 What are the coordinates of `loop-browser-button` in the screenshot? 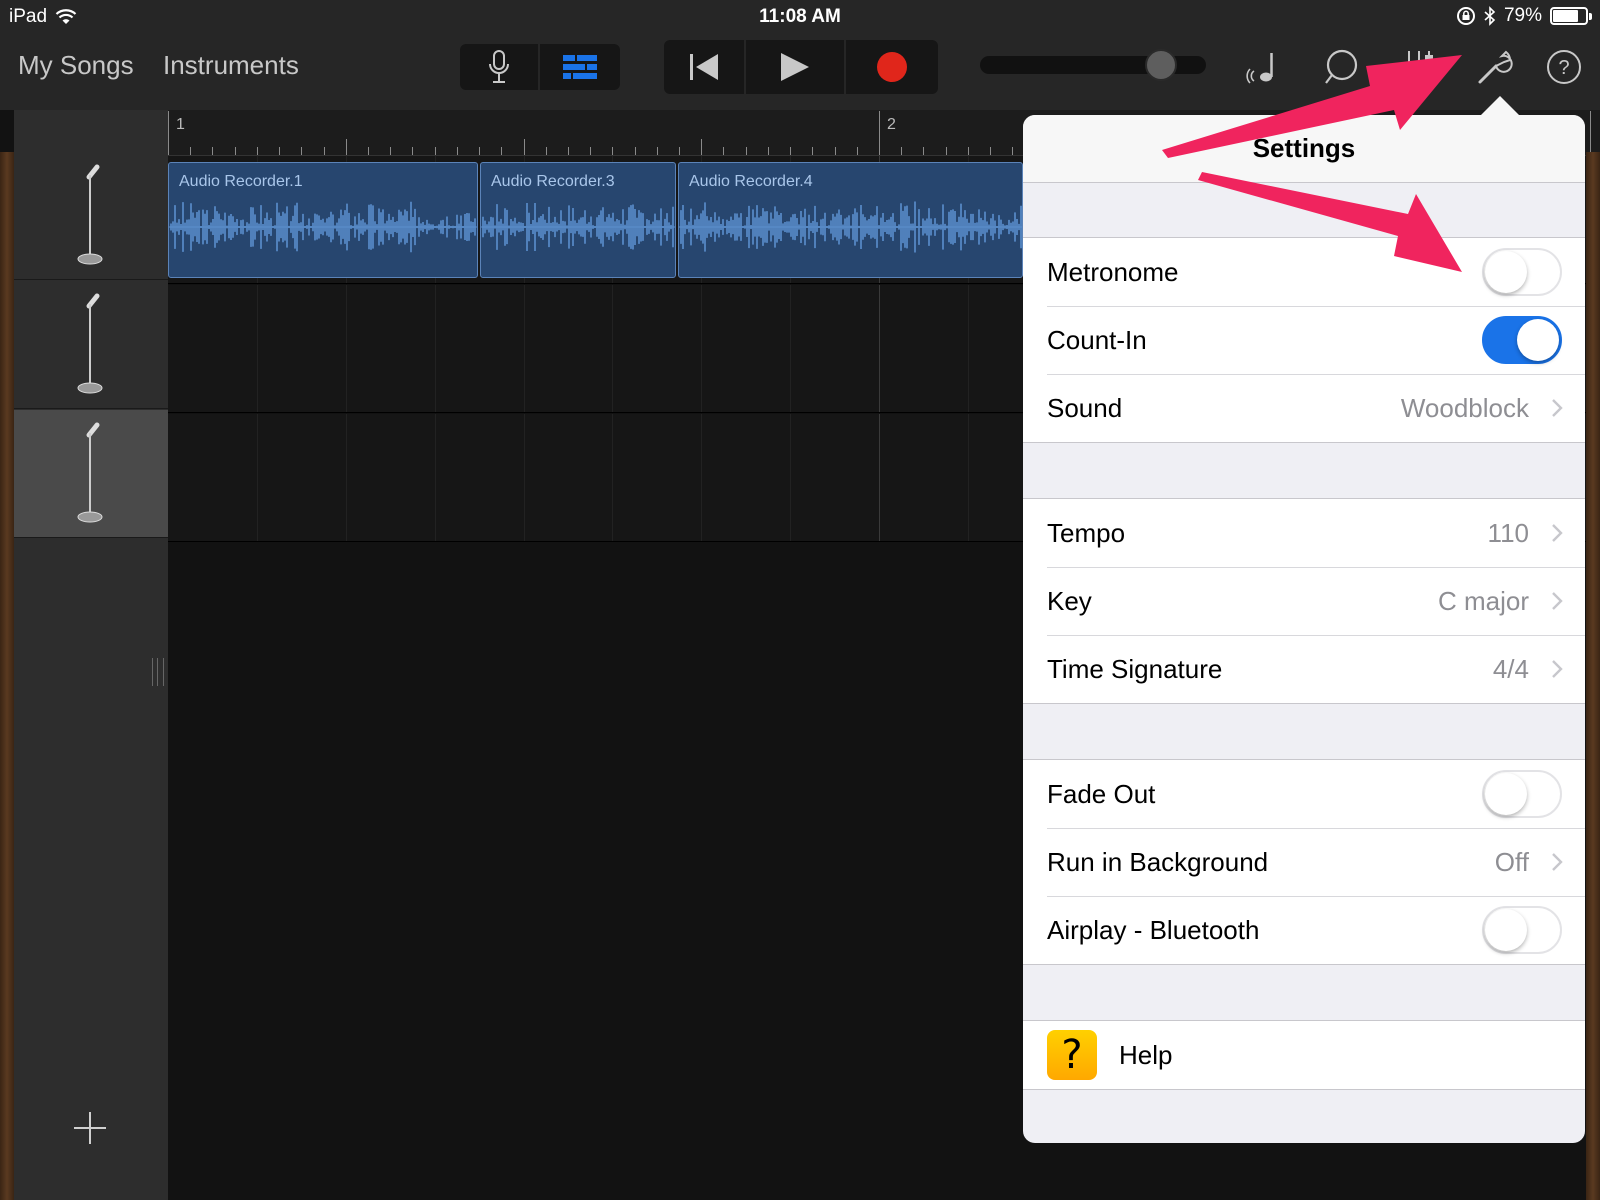 It's located at (1341, 67).